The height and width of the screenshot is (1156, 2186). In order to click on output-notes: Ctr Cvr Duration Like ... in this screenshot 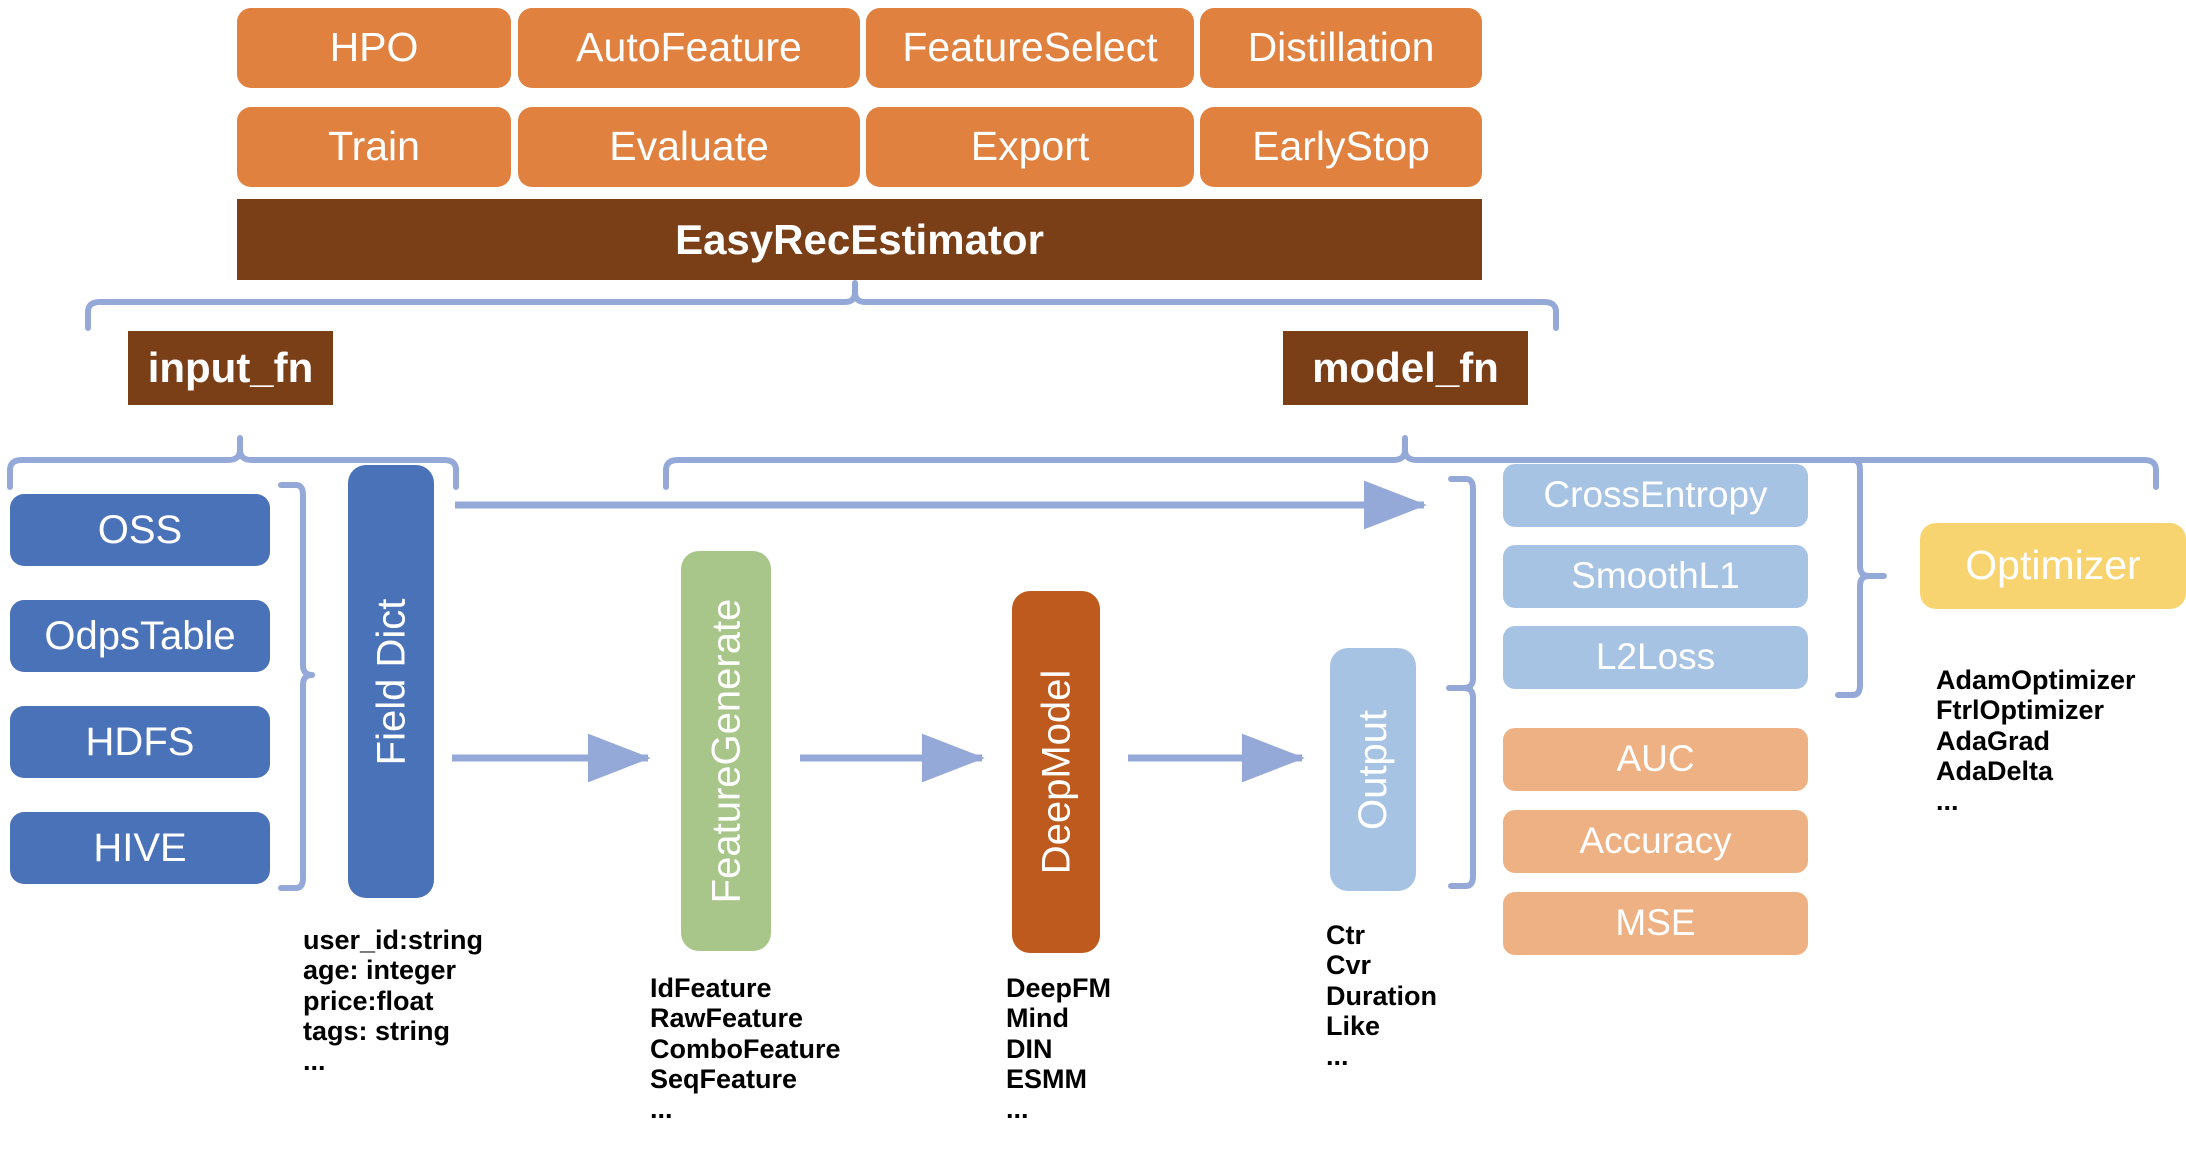, I will do `click(1381, 996)`.